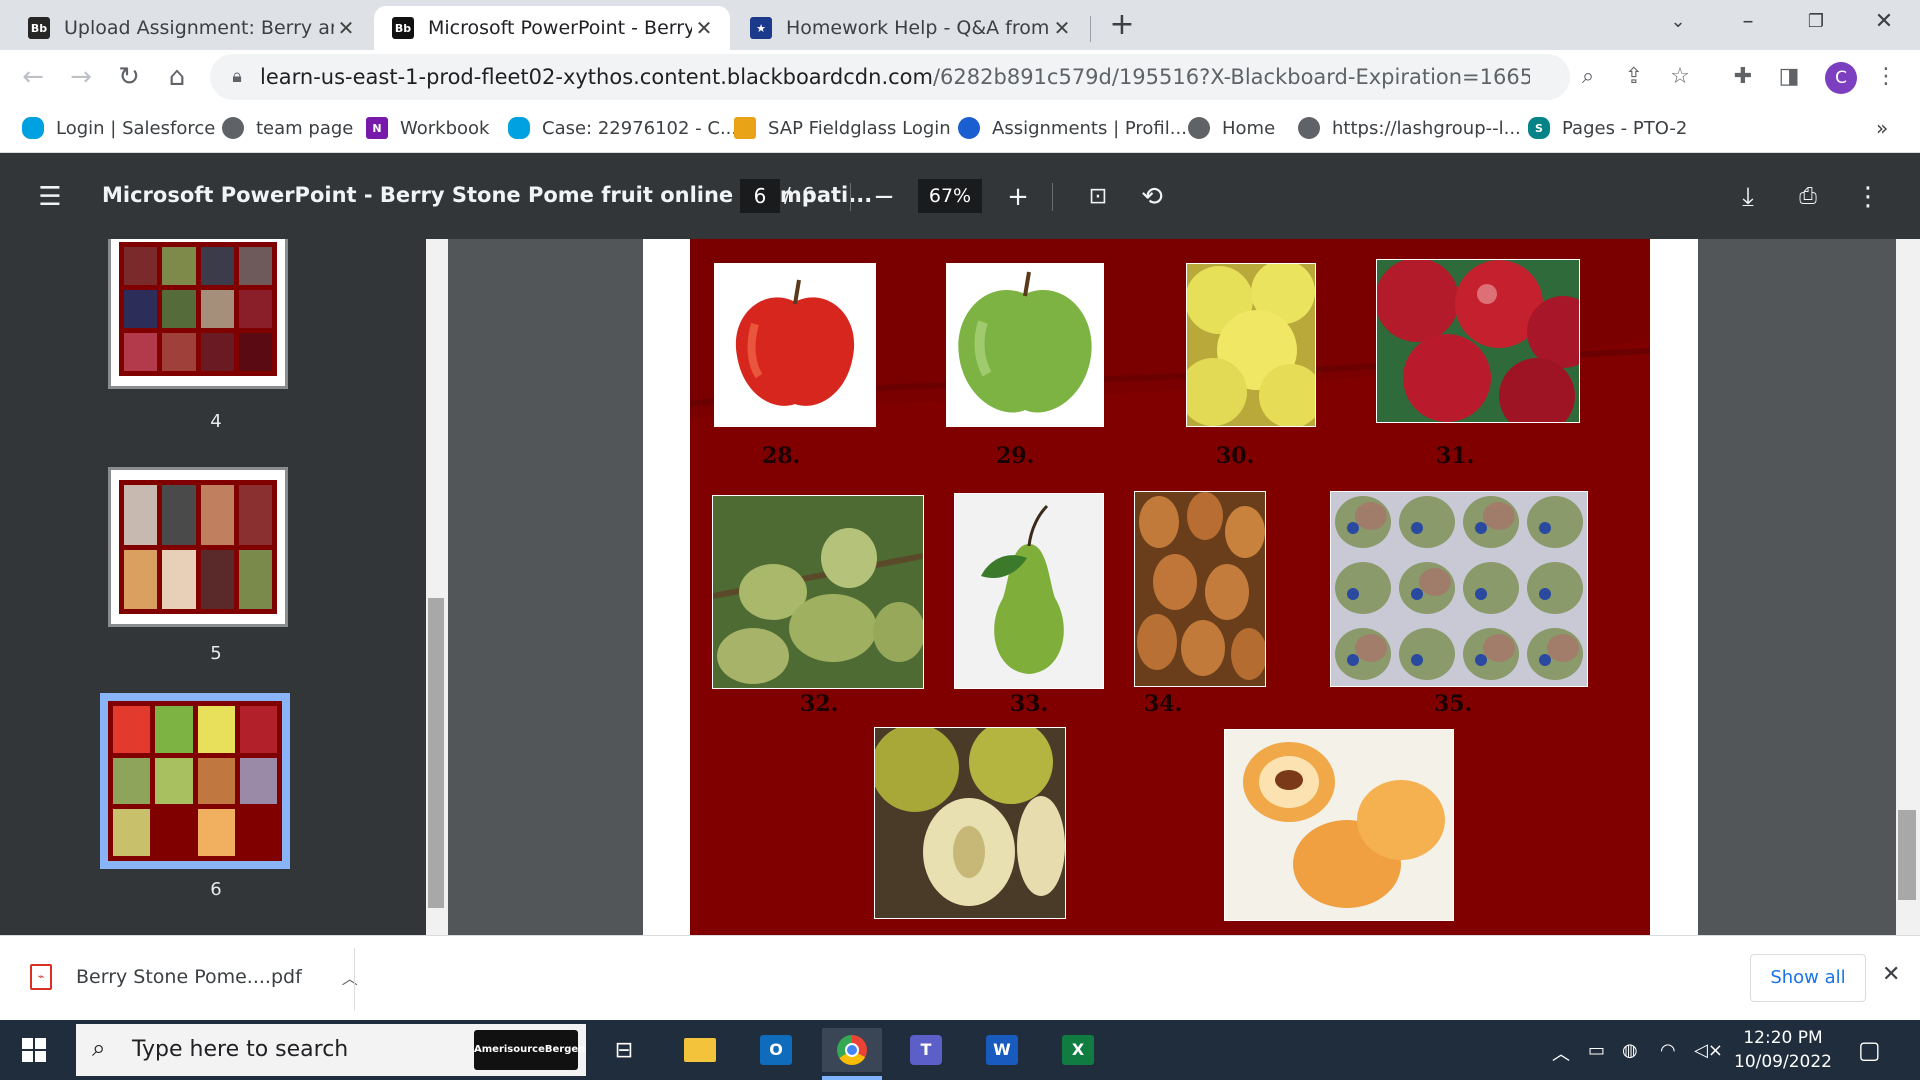 The height and width of the screenshot is (1080, 1920). I want to click on fieldglass-icon, so click(745, 128).